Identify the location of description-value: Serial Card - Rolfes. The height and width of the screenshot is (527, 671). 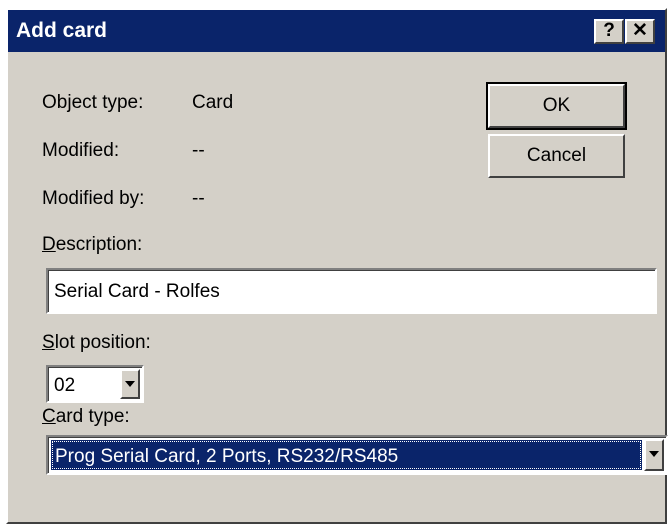
(137, 291).